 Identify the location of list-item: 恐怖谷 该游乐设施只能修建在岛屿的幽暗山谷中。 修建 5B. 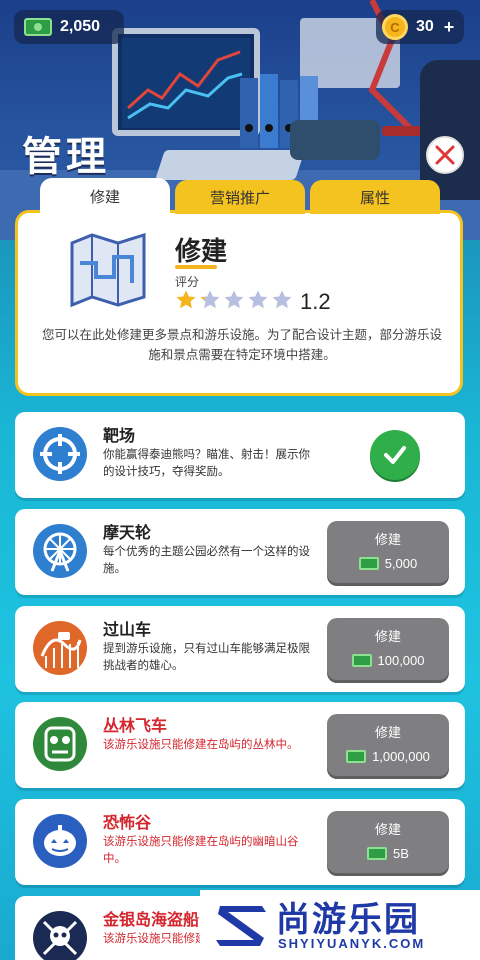
(240, 842).